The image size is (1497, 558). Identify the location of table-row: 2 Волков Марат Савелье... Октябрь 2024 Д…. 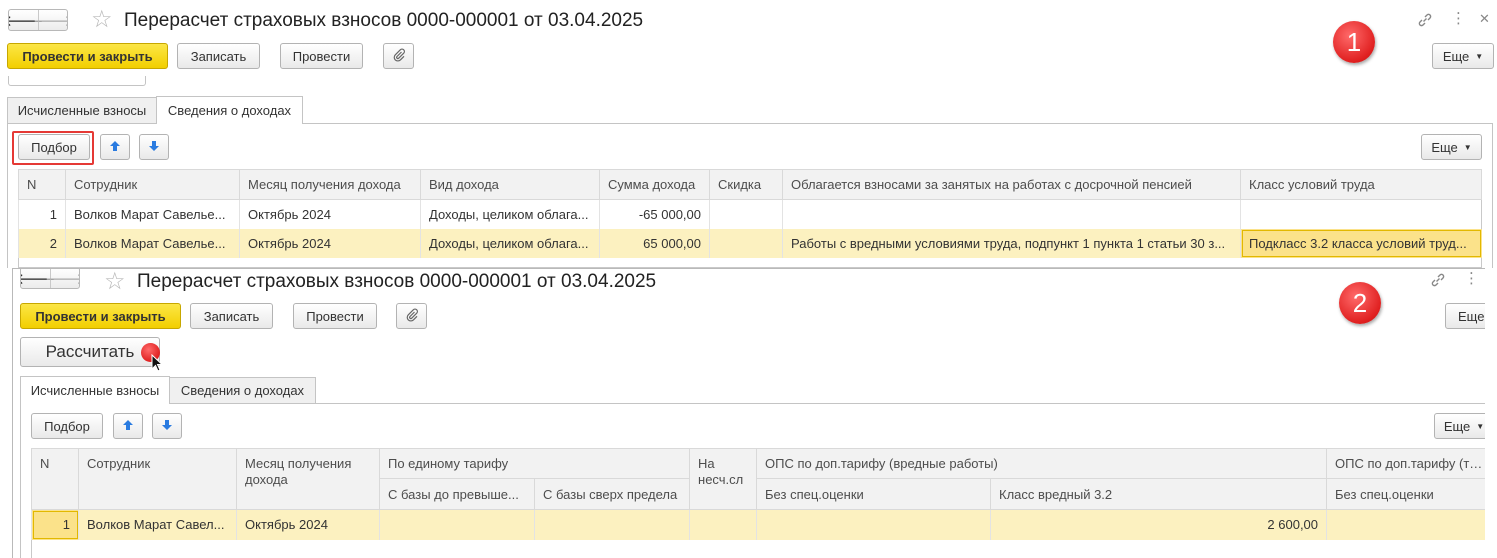
(750, 243).